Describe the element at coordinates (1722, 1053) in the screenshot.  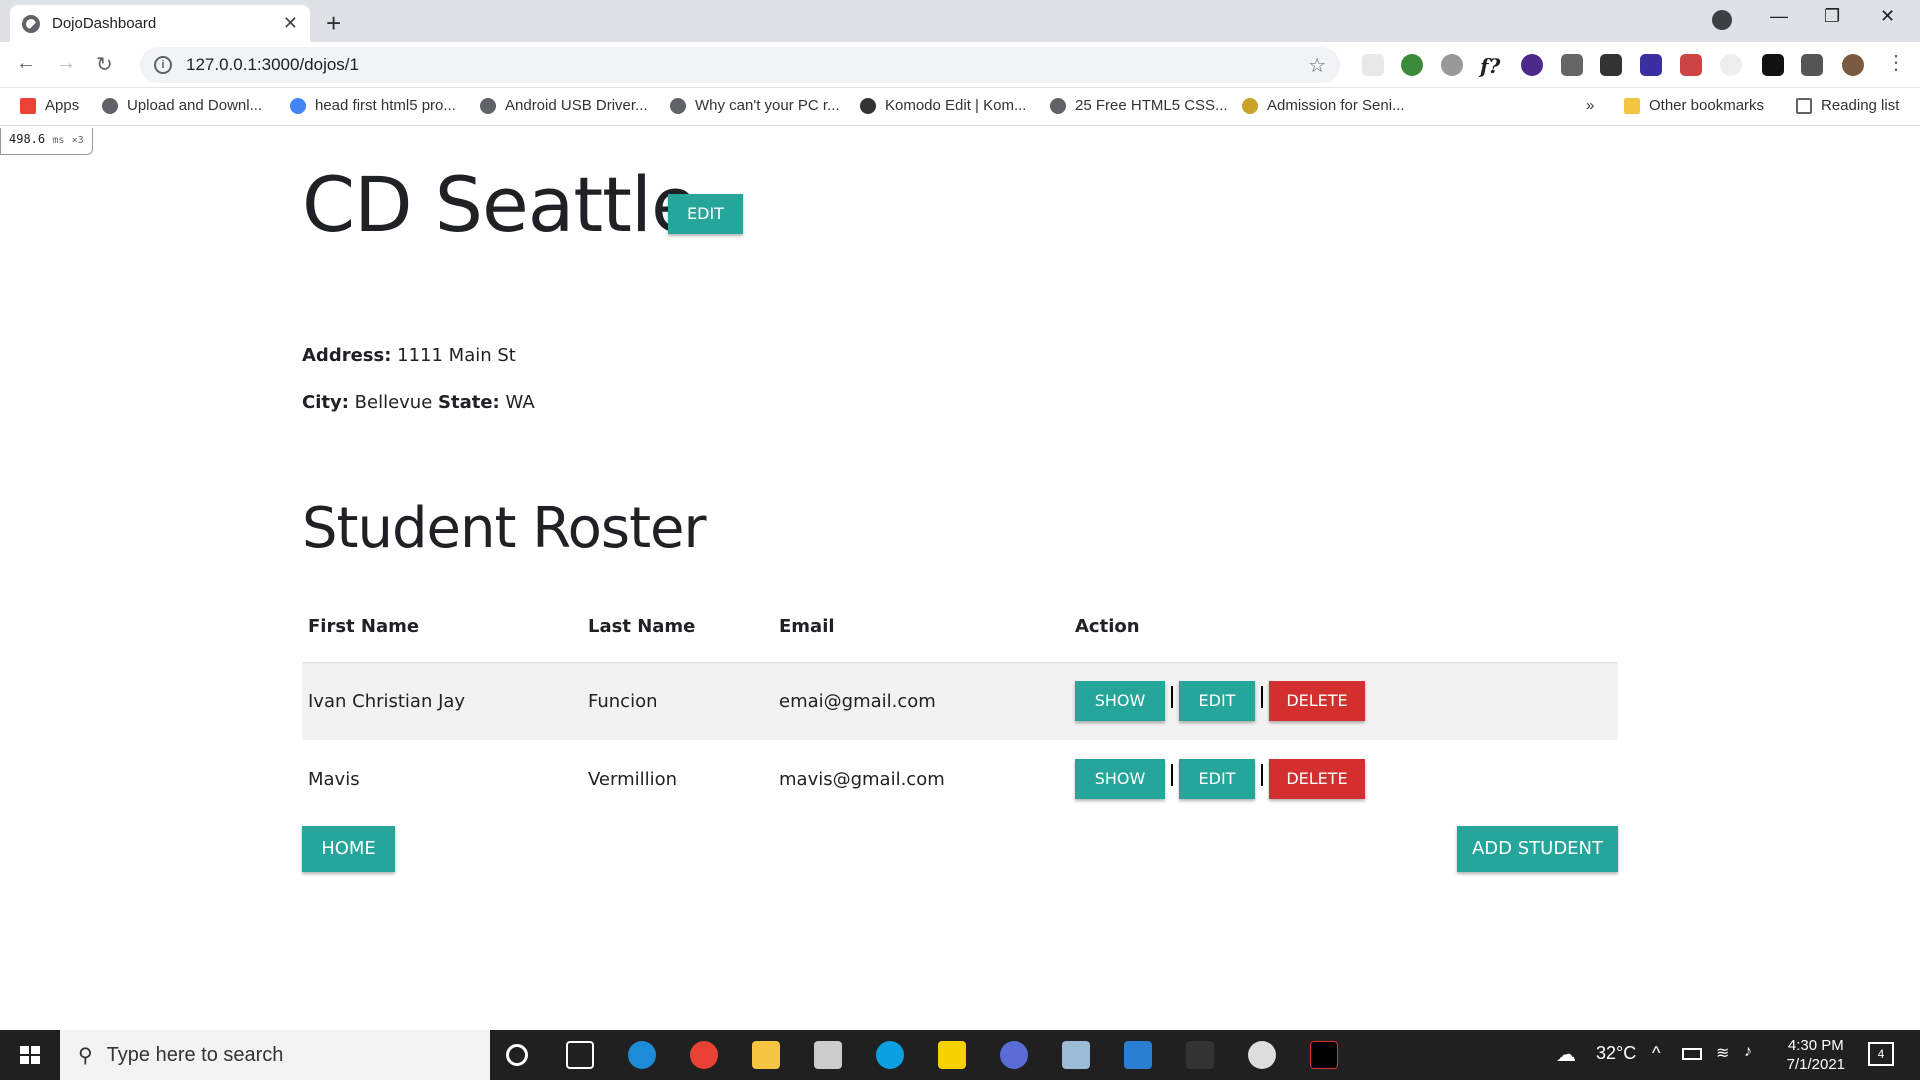
I see `wifi-icon: ≋` at that location.